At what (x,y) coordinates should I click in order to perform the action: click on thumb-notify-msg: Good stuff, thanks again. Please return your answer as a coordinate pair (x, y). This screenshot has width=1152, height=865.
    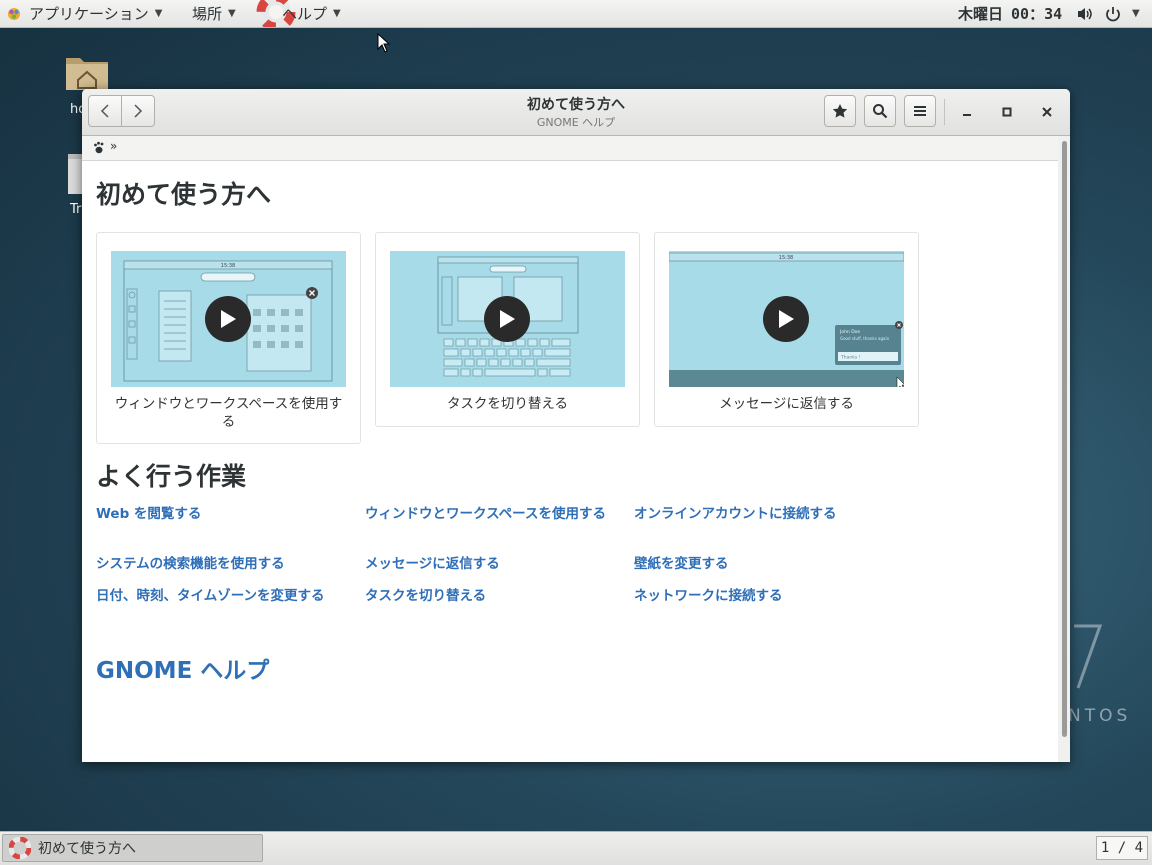
    Looking at the image, I should click on (865, 338).